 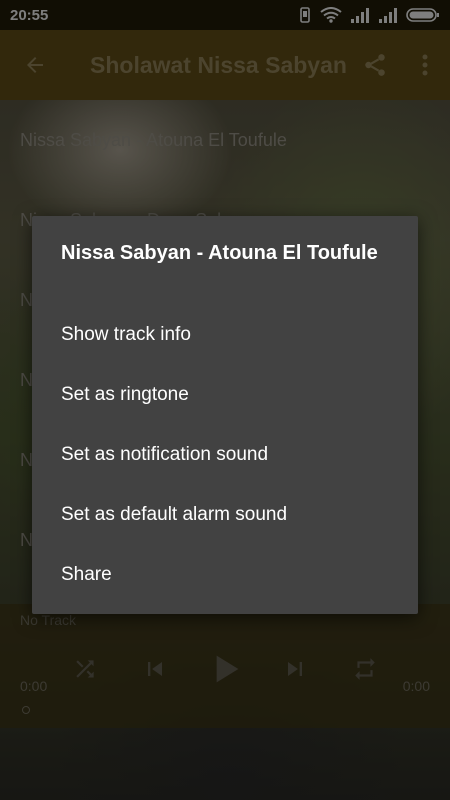 I want to click on menu-item-set-ringtone: Set as ringtone, so click(x=225, y=395).